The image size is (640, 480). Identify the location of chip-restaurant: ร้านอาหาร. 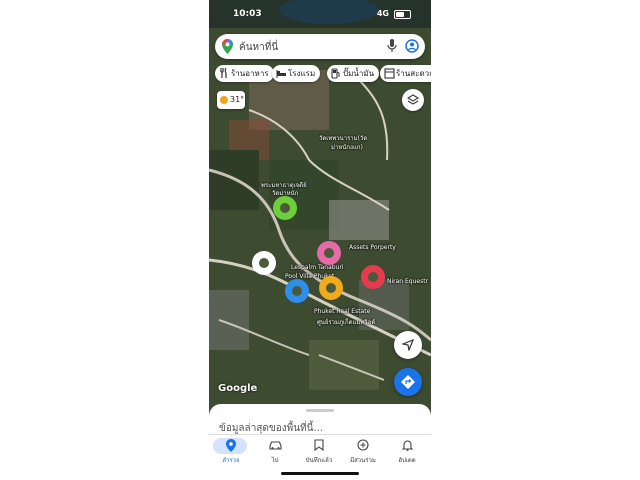
(244, 73).